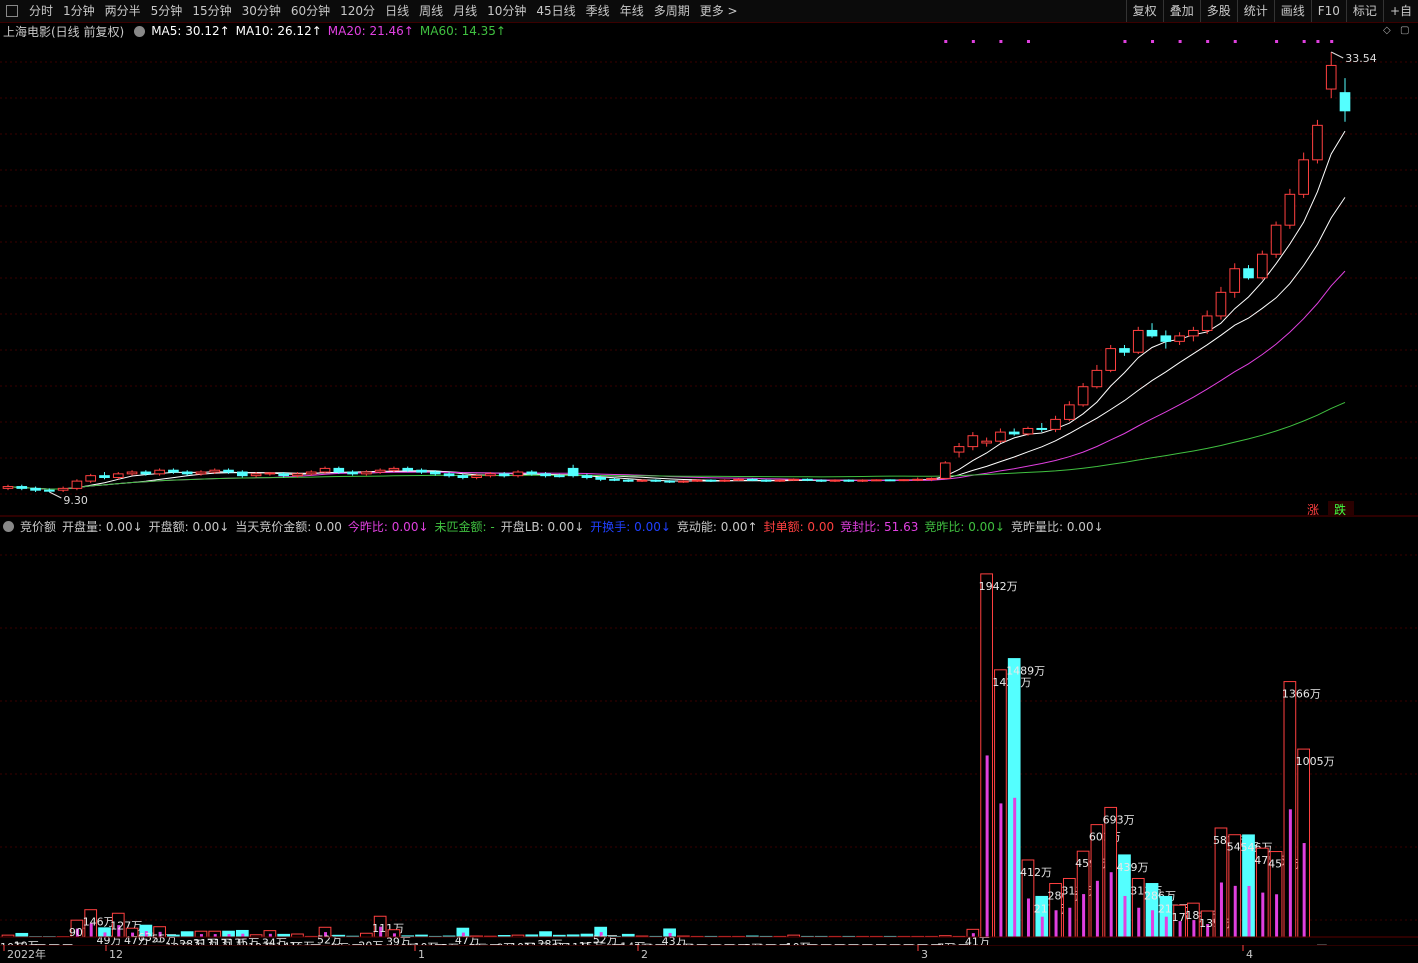 Image resolution: width=1418 pixels, height=963 pixels. Describe the element at coordinates (465, 11) in the screenshot. I see `period-tab-10: 月线` at that location.